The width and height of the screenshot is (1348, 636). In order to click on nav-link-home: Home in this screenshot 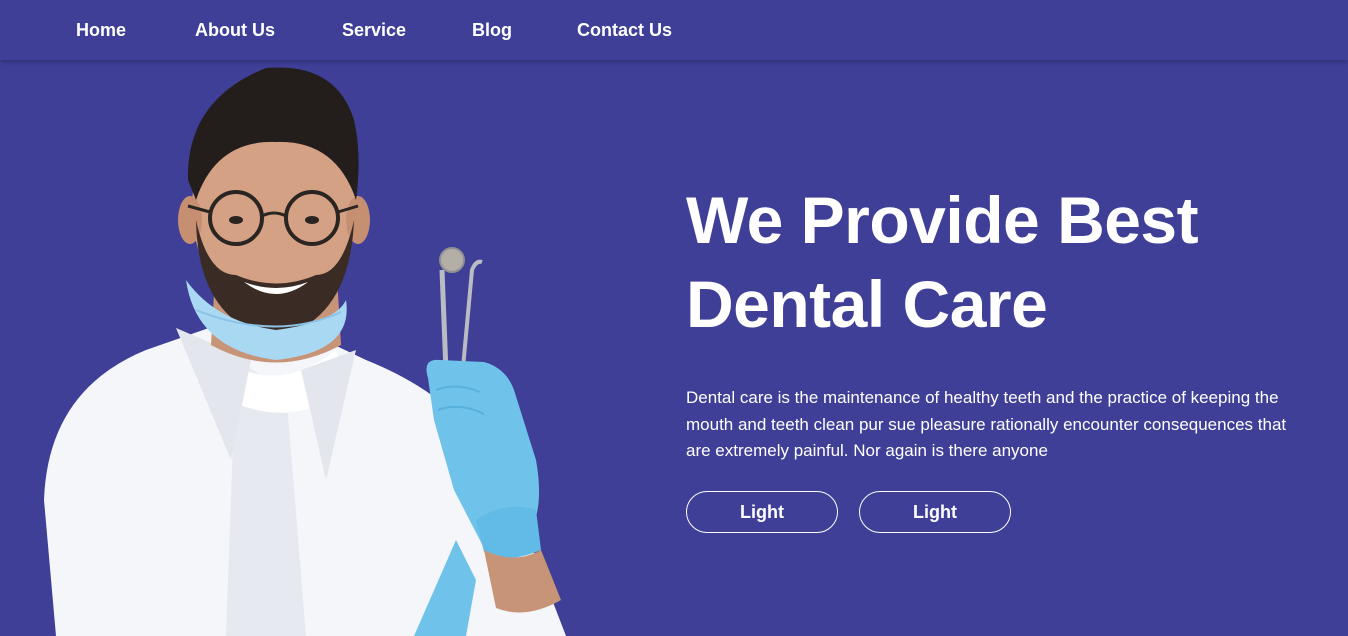, I will do `click(101, 30)`.